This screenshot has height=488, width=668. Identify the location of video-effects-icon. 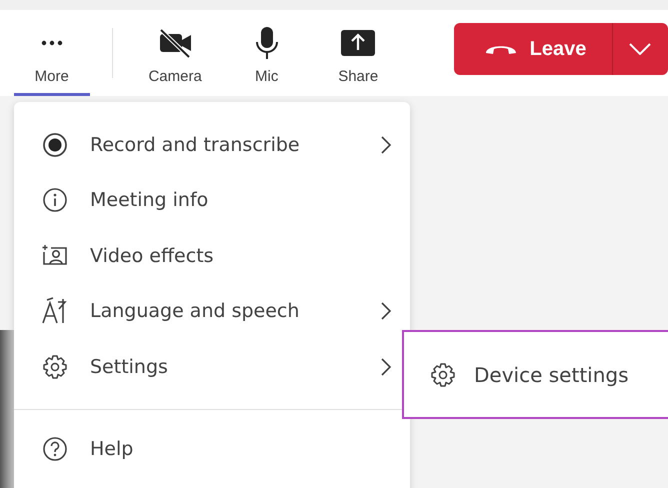
(55, 256).